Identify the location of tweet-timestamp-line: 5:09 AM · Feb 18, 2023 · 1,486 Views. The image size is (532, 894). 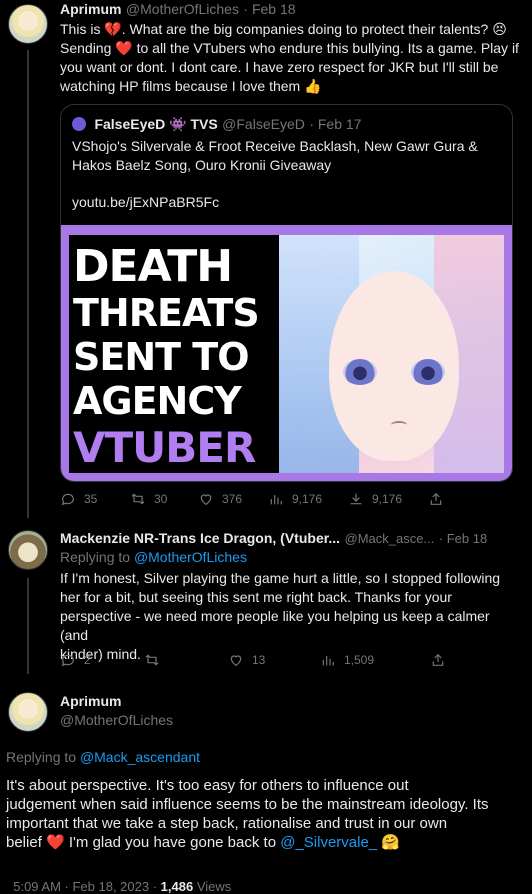
(118, 879).